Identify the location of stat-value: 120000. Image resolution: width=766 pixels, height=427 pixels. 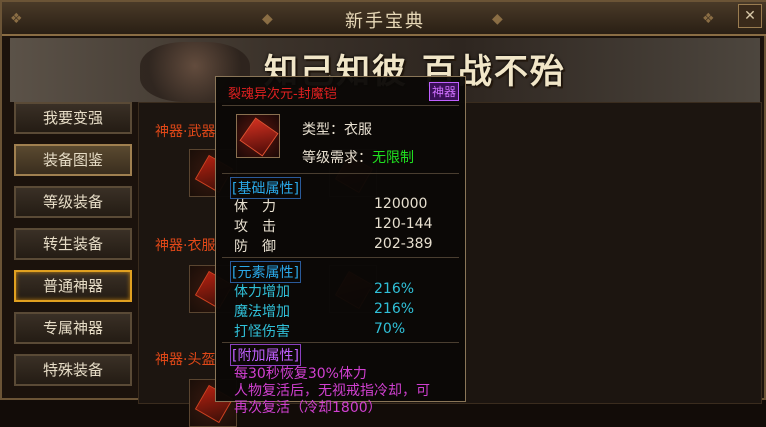
(401, 204).